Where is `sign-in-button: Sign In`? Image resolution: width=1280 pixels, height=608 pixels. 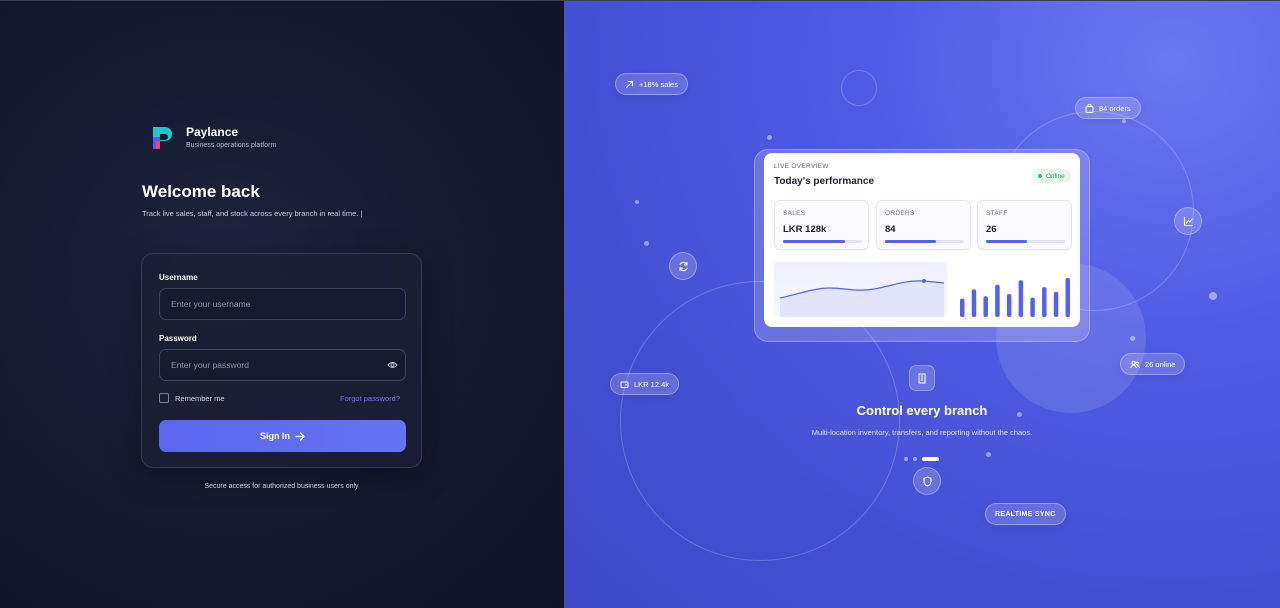 sign-in-button: Sign In is located at coordinates (282, 436).